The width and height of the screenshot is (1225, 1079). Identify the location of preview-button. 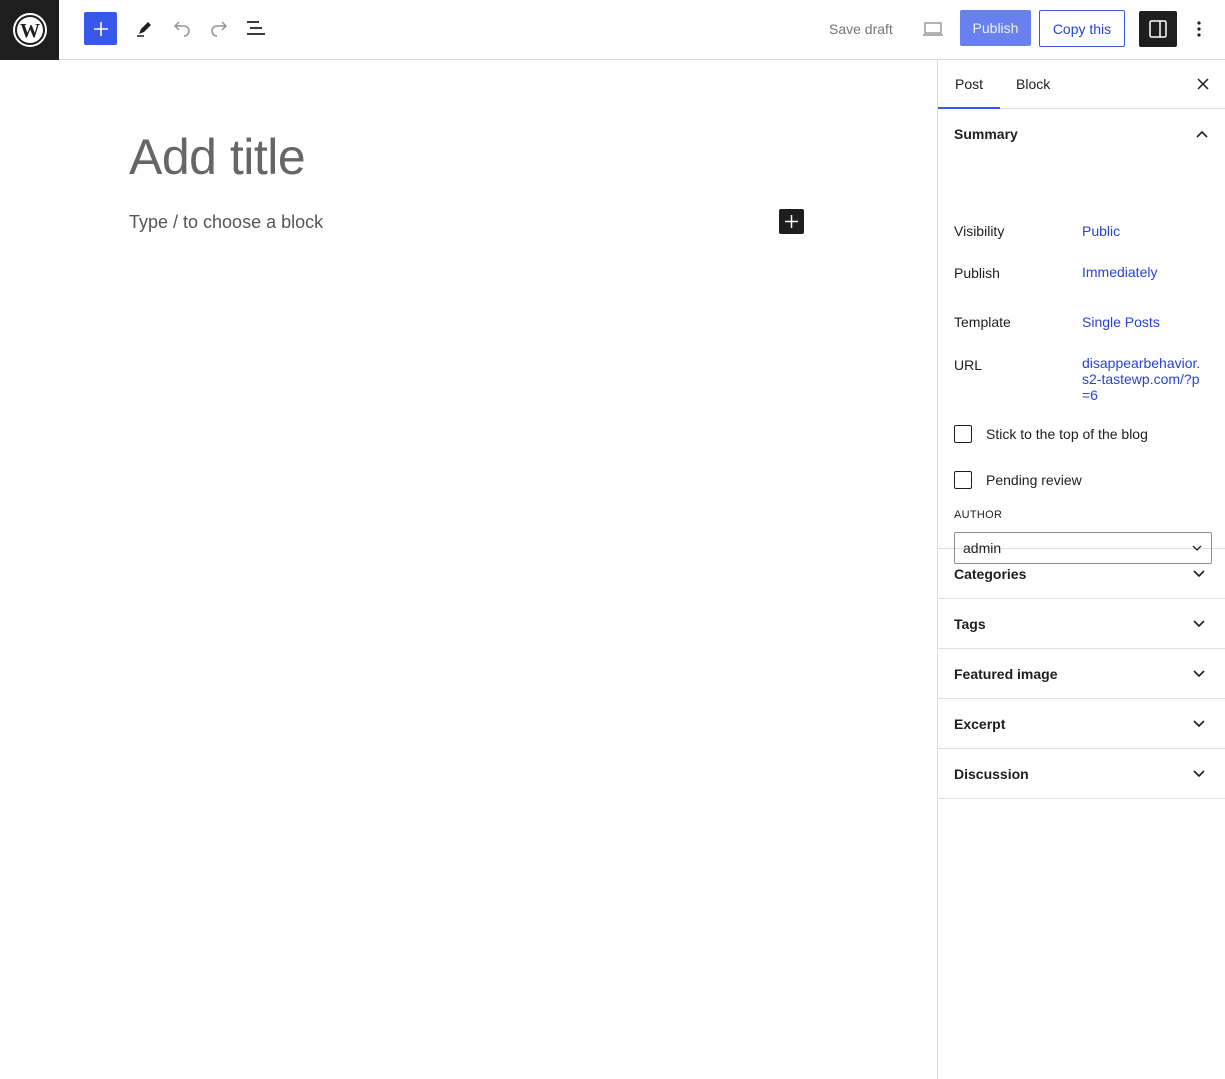
(933, 29).